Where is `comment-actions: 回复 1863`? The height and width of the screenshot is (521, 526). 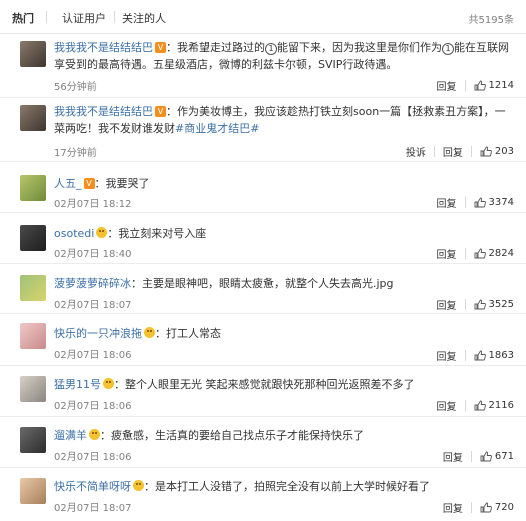 comment-actions: 回复 1863 is located at coordinates (471, 355).